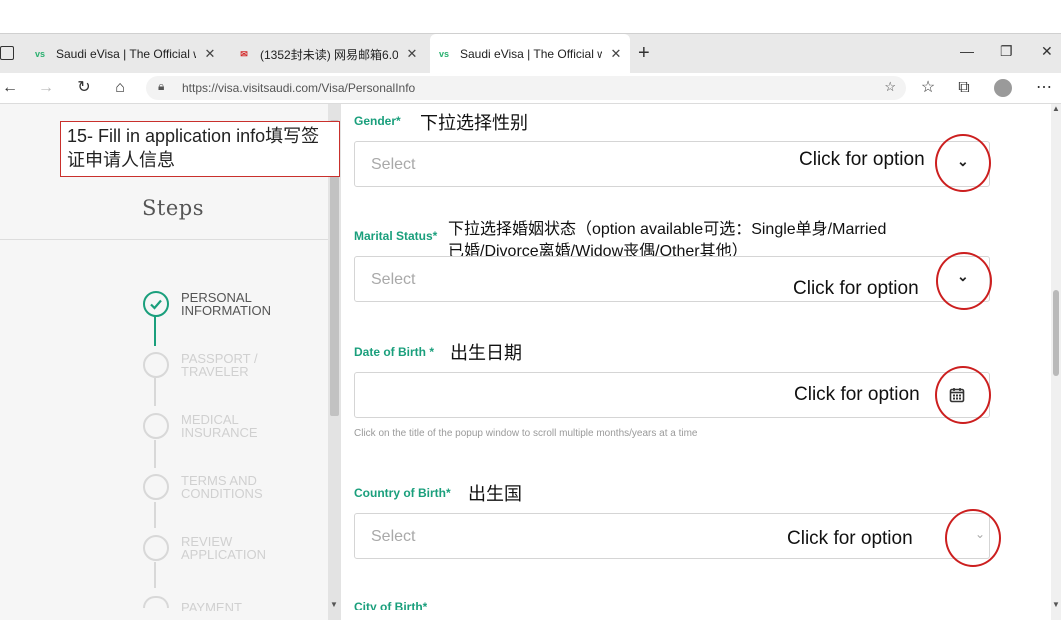 Image resolution: width=1061 pixels, height=643 pixels. I want to click on refresh-icon: ↻, so click(84, 88).